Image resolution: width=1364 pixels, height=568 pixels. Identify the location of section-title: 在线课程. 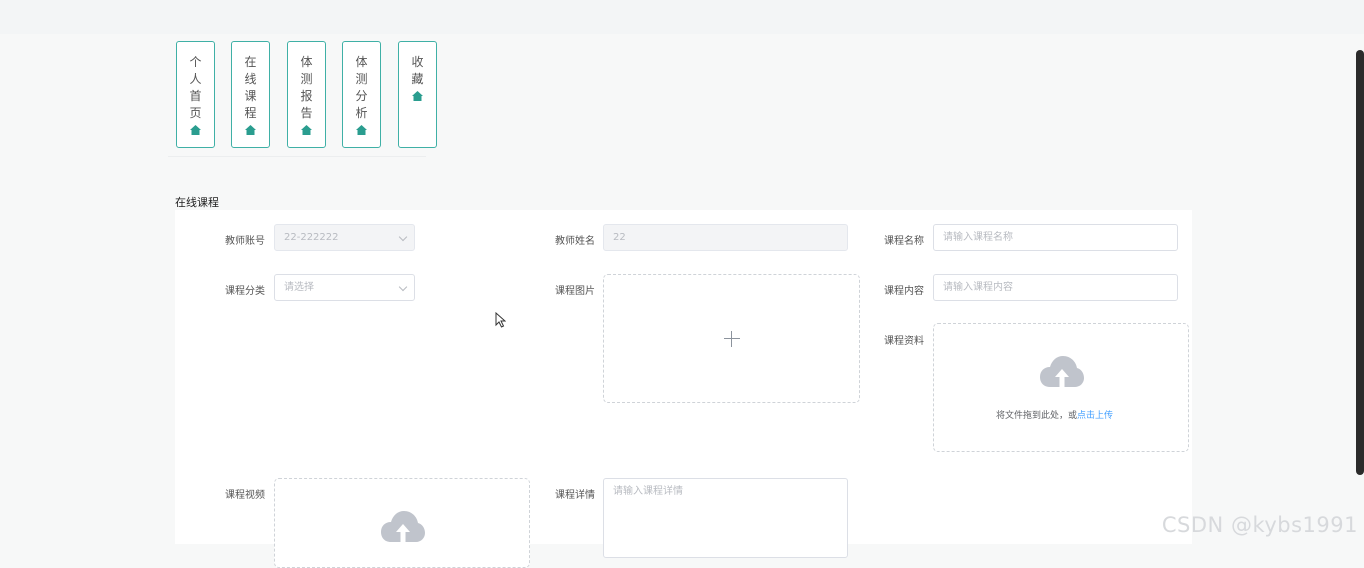
(197, 202).